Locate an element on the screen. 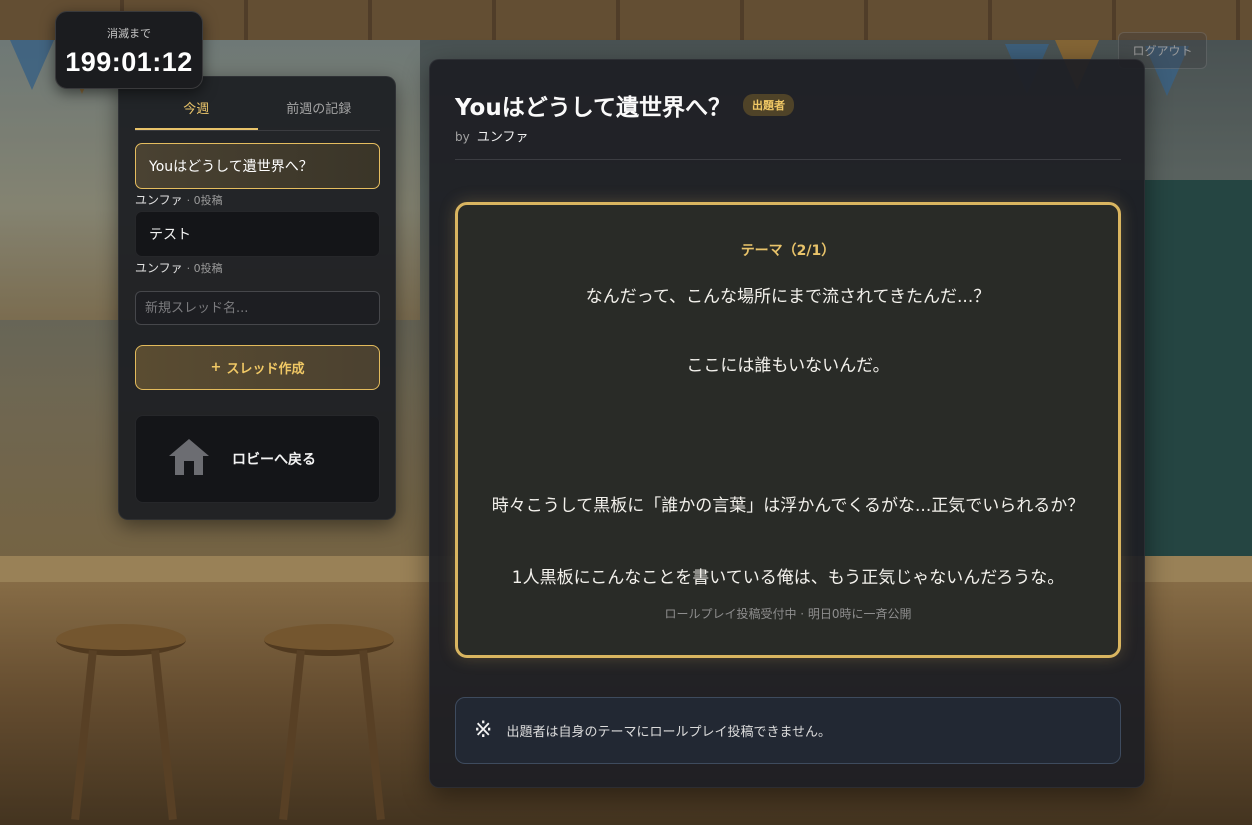  week-tabs: 今週 前週の記録 is located at coordinates (257, 111).